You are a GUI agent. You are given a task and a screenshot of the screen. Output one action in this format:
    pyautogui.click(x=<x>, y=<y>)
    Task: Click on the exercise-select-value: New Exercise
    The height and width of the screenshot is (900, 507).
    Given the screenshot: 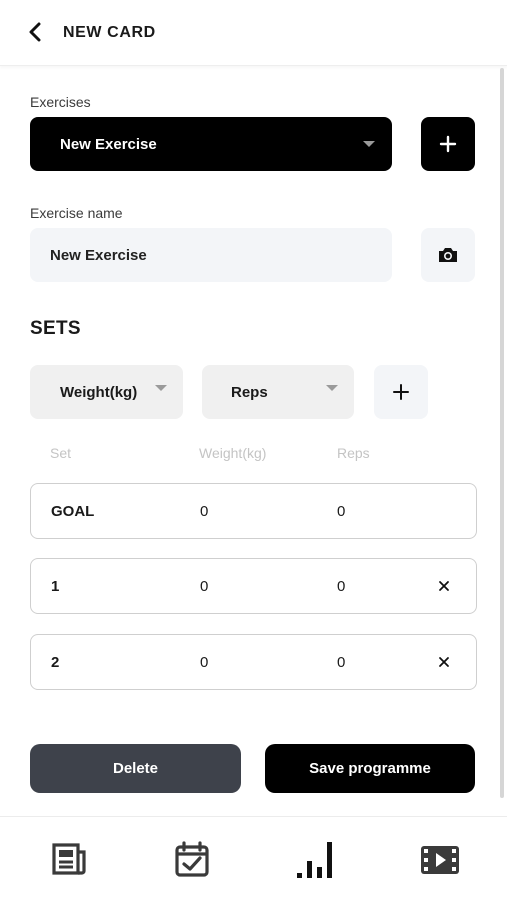 What is the action you would take?
    pyautogui.click(x=108, y=144)
    